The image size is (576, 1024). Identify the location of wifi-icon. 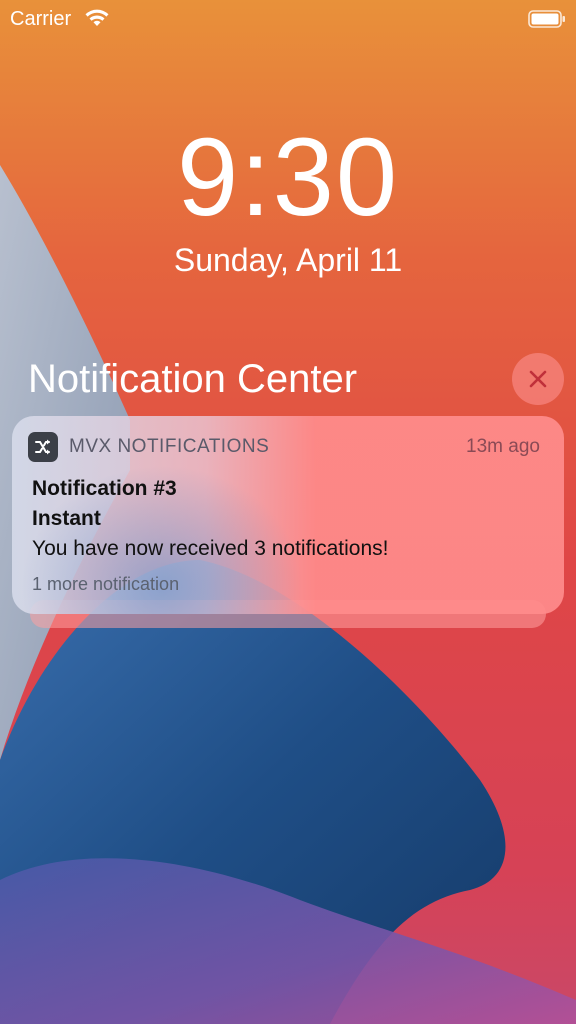
(97, 17).